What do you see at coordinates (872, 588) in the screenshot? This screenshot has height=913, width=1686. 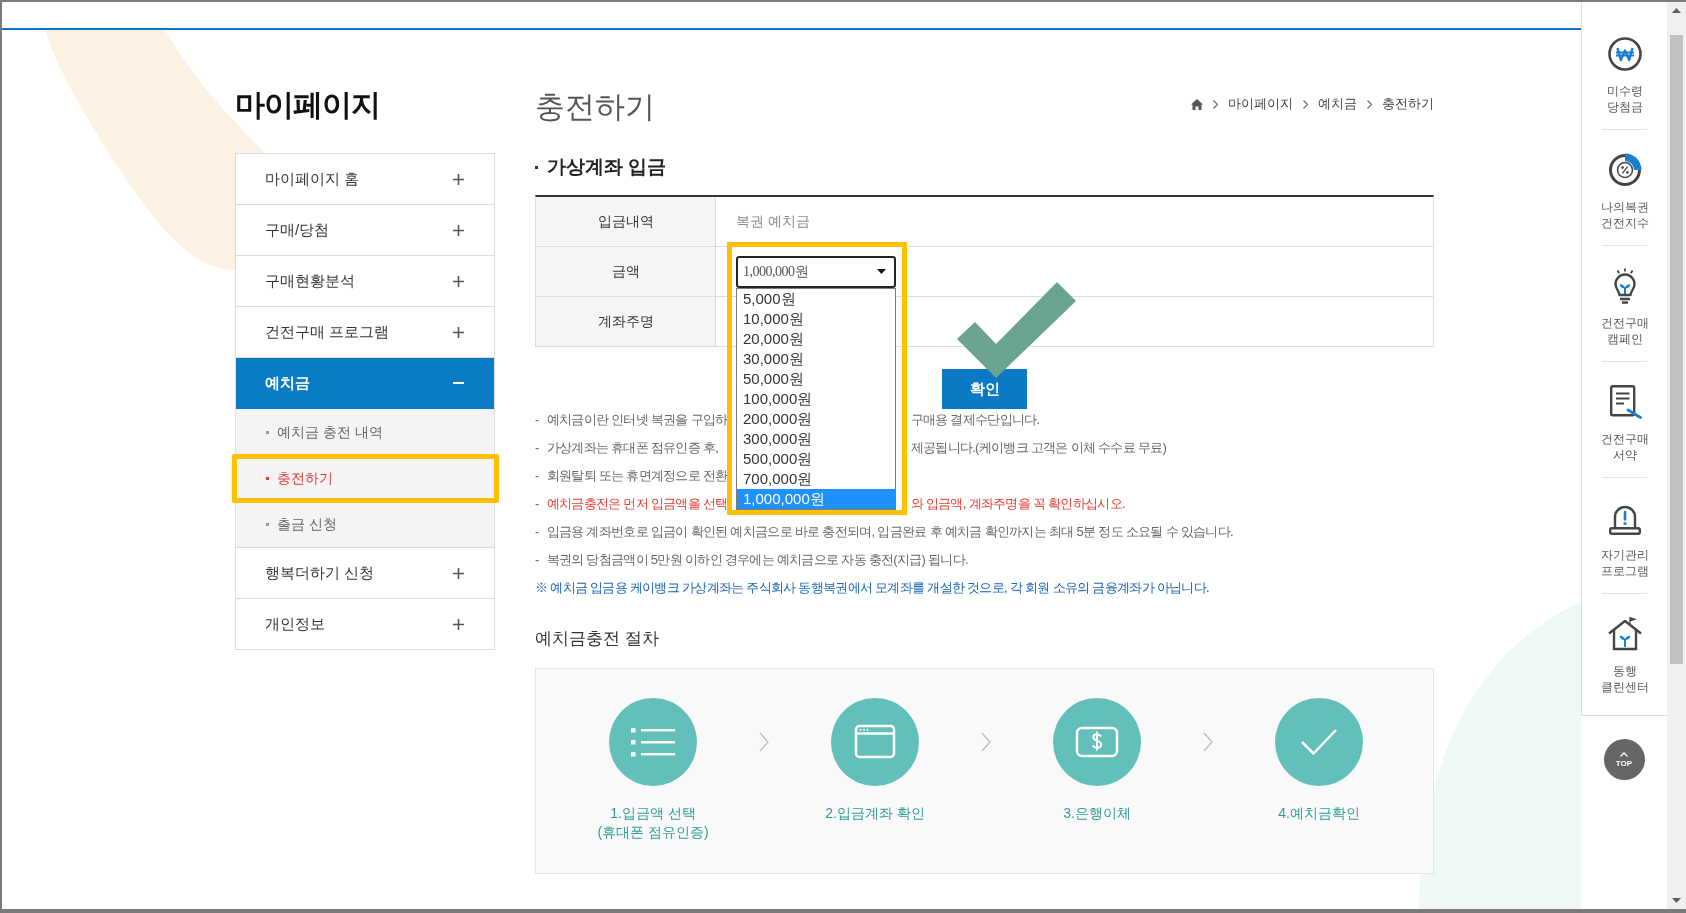 I see `note-text: ※ 예치금 입금용 케이뱅크 가상계좌는 주식회사 동행복권에서 모계좌를 개설한 것으로, 각 회원 소유의 금융계좌가 아닙니다.` at bounding box center [872, 588].